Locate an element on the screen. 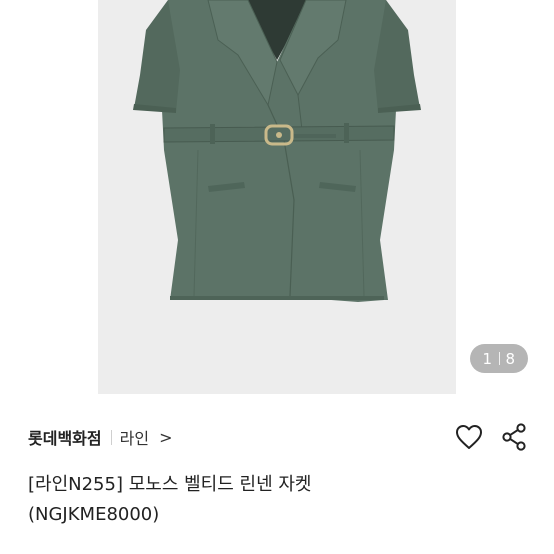  image-counter-total: 8 is located at coordinates (510, 358).